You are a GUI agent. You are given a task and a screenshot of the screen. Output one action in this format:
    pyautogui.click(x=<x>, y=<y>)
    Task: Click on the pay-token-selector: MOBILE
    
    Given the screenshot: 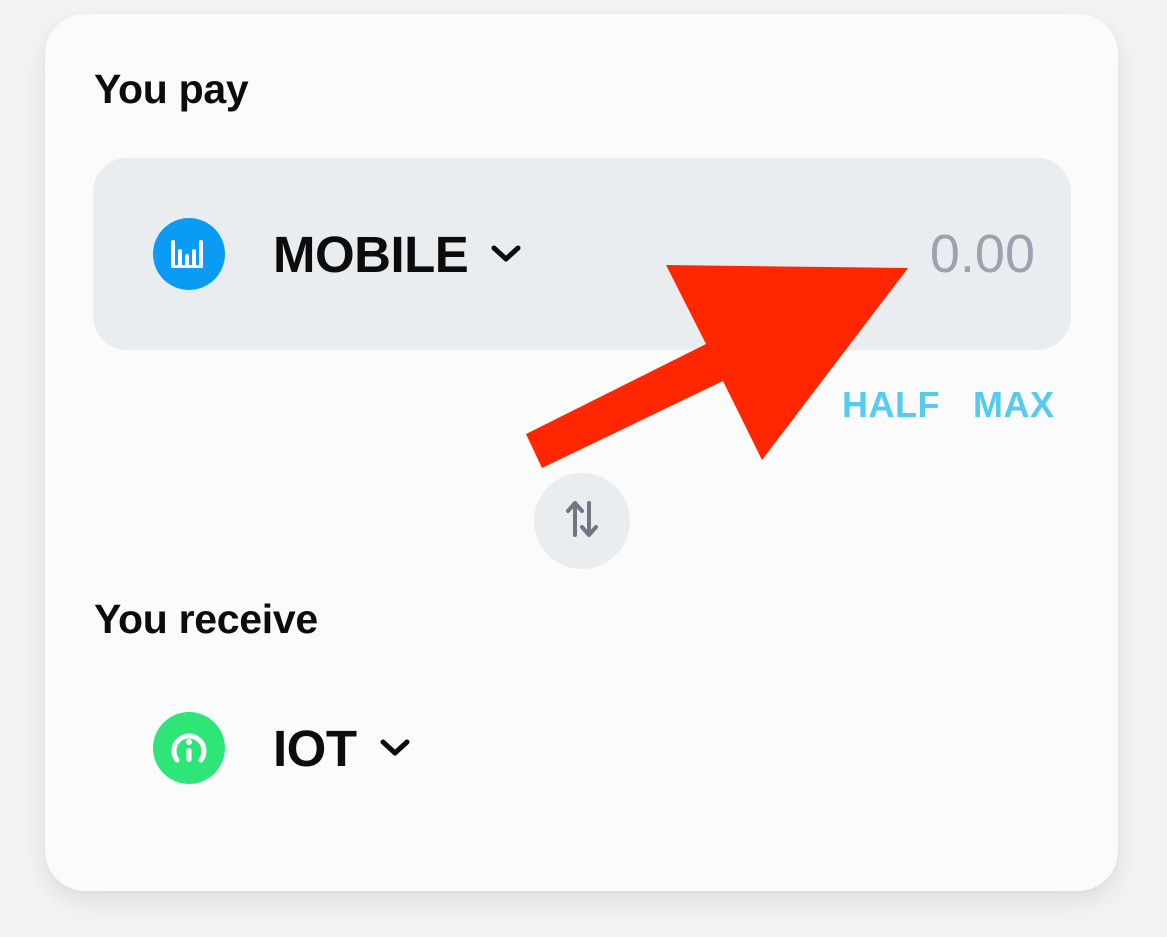 What is the action you would take?
    pyautogui.click(x=337, y=254)
    